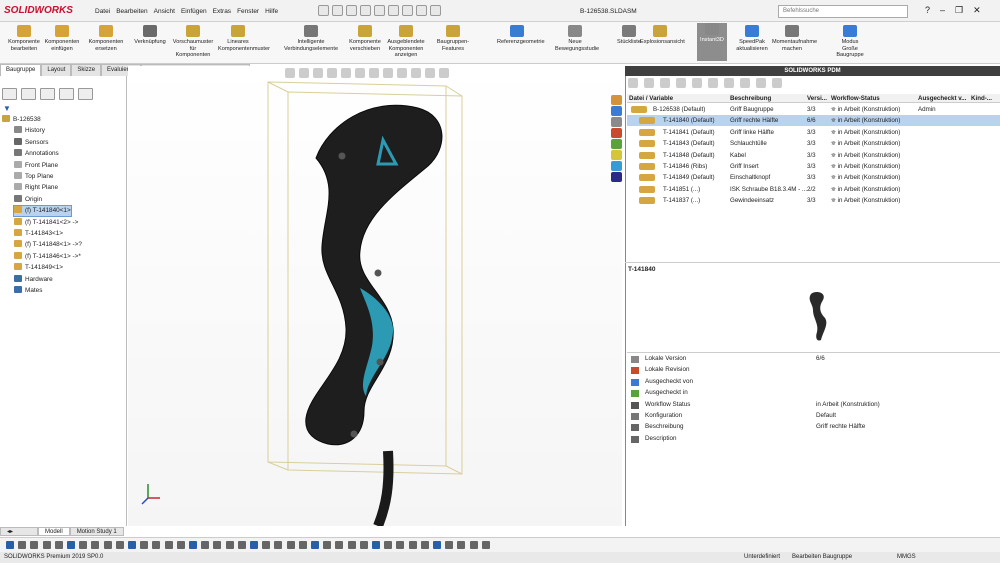 The width and height of the screenshot is (1000, 563). What do you see at coordinates (365, 10) in the screenshot?
I see `save-icon` at bounding box center [365, 10].